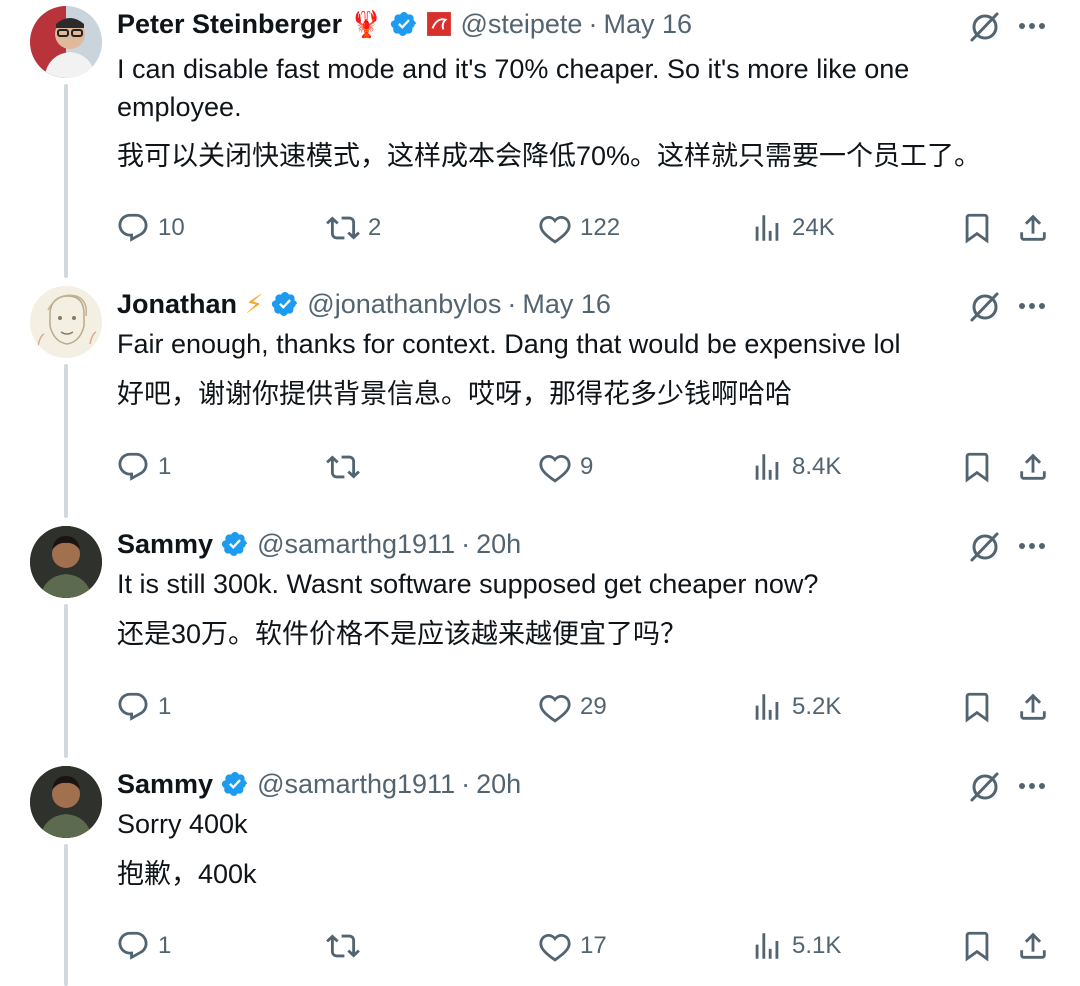 The image size is (1080, 986). What do you see at coordinates (171, 227) in the screenshot?
I see `reply-count: 10` at bounding box center [171, 227].